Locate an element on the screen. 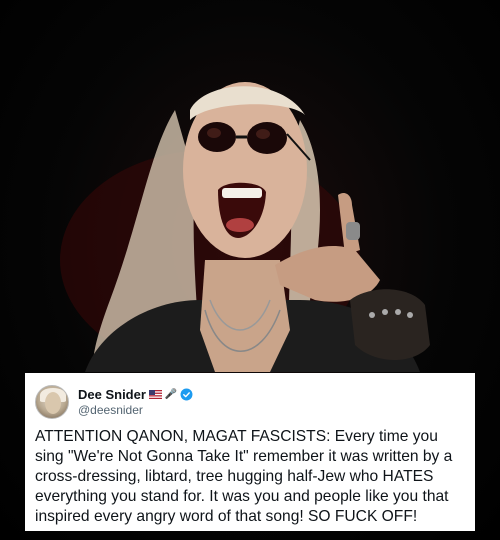 Image resolution: width=500 pixels, height=540 pixels. avatar is located at coordinates (52, 402).